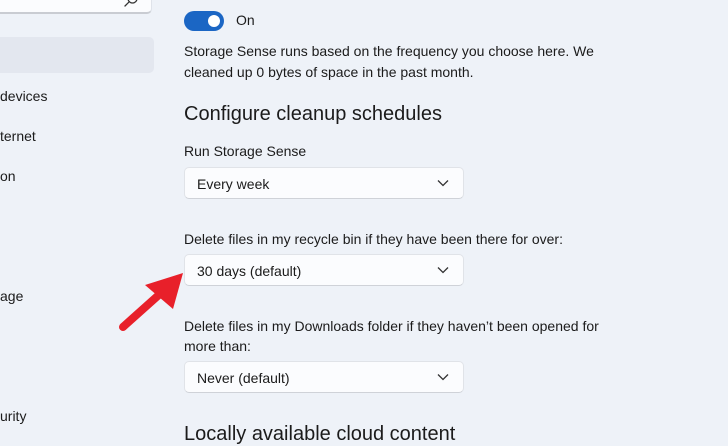  What do you see at coordinates (23, 96) in the screenshot?
I see `sidebar-item-devices: devices` at bounding box center [23, 96].